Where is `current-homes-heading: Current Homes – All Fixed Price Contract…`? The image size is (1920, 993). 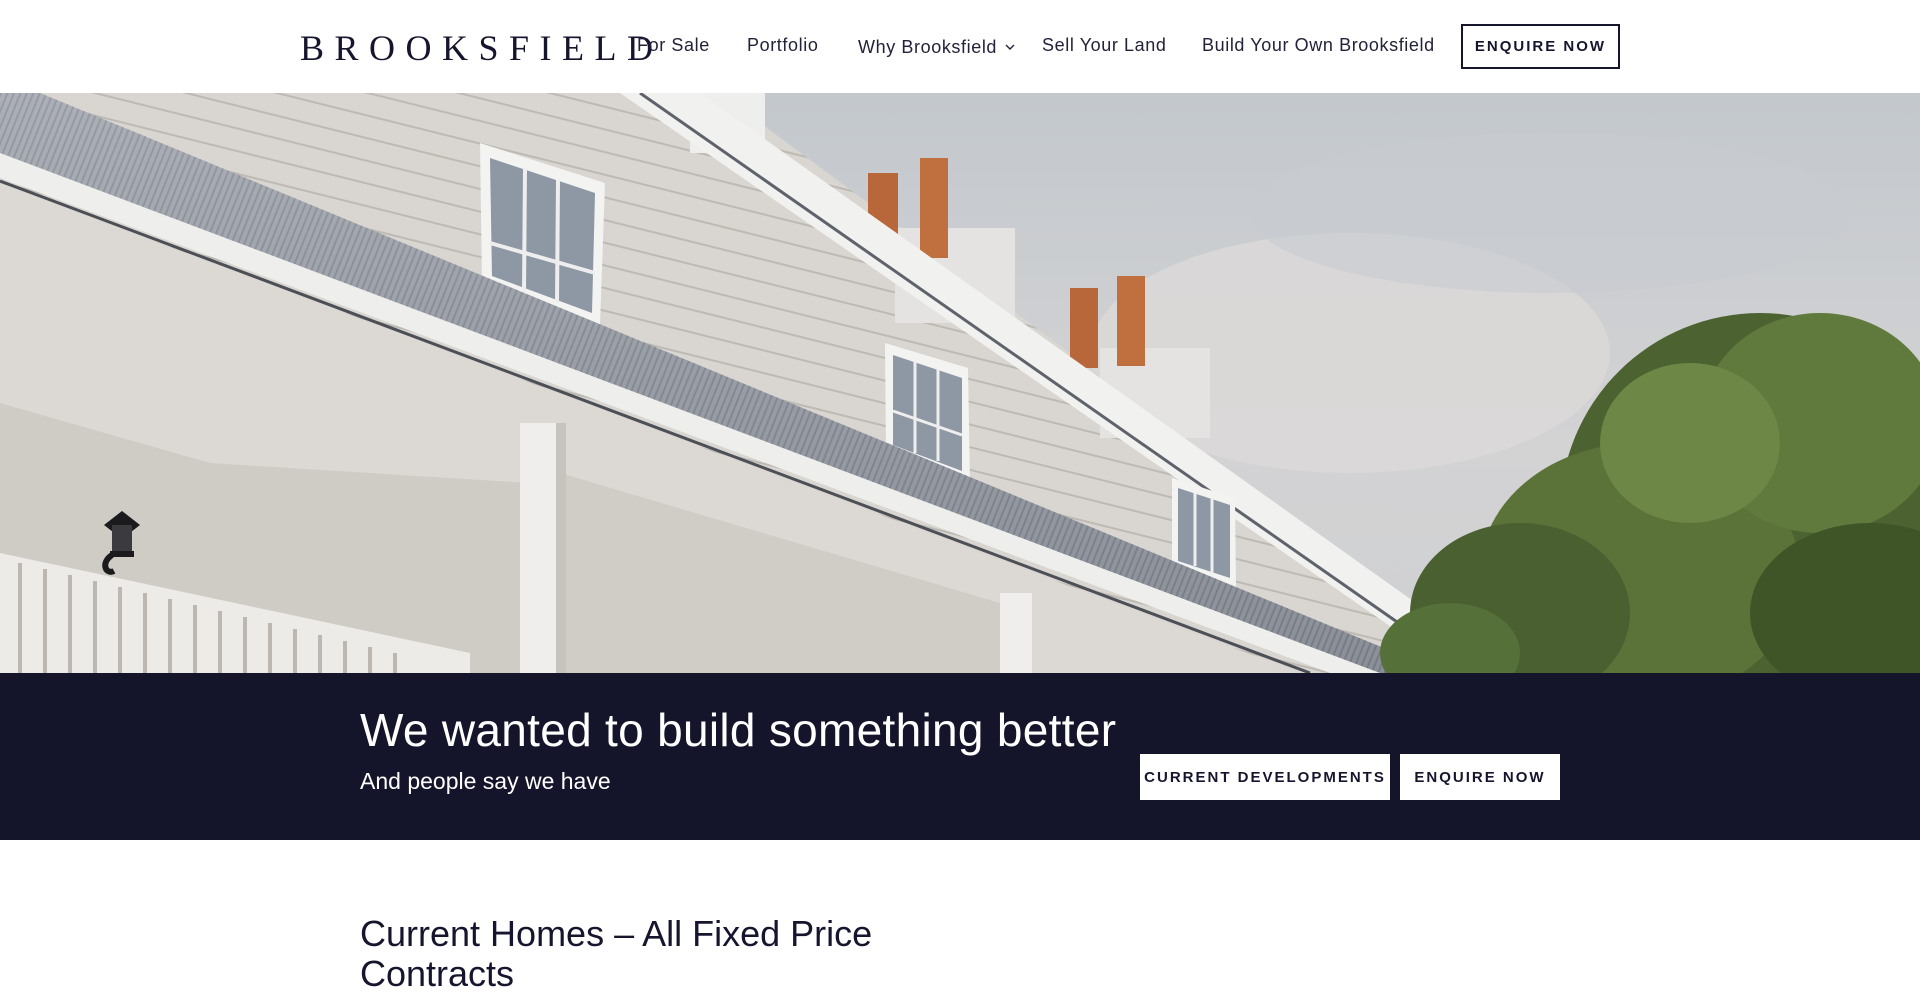
current-homes-heading: Current Homes – All Fixed Price Contract… is located at coordinates (616, 953).